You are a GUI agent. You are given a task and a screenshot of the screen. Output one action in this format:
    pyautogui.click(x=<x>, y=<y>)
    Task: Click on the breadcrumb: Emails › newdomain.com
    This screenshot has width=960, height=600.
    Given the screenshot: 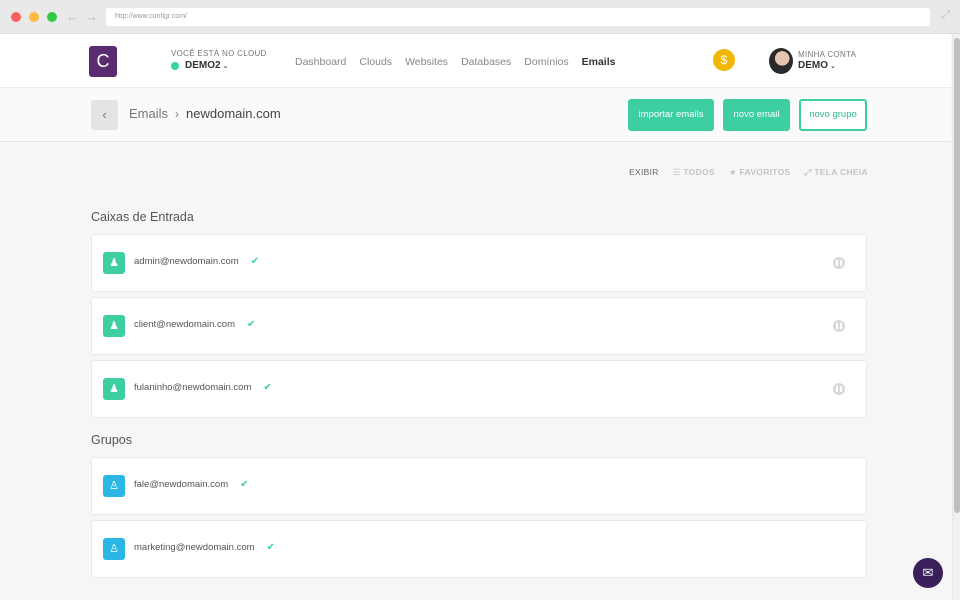 What is the action you would take?
    pyautogui.click(x=205, y=113)
    